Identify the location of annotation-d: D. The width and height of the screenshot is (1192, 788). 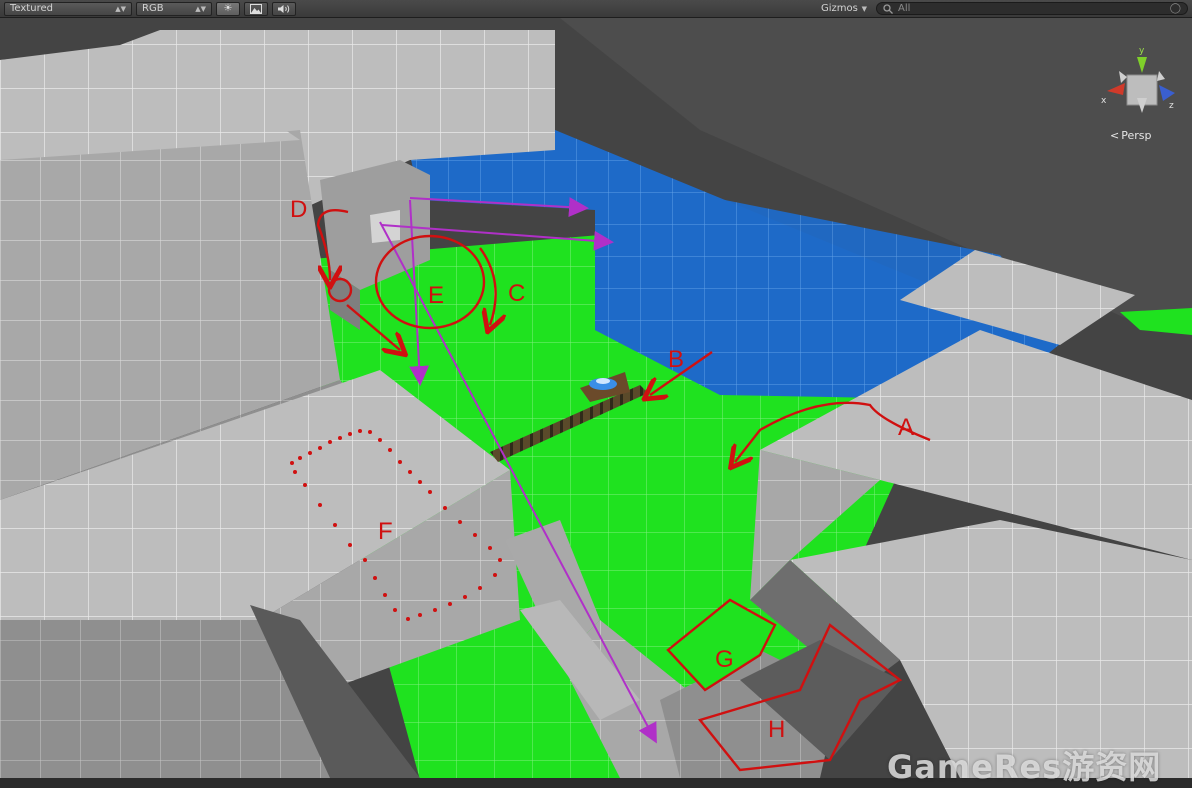
(299, 209).